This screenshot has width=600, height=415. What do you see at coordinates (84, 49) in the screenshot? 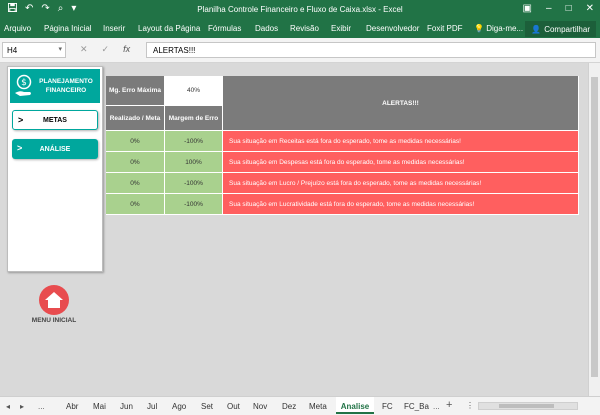
I see `cancel-icon: ✕` at bounding box center [84, 49].